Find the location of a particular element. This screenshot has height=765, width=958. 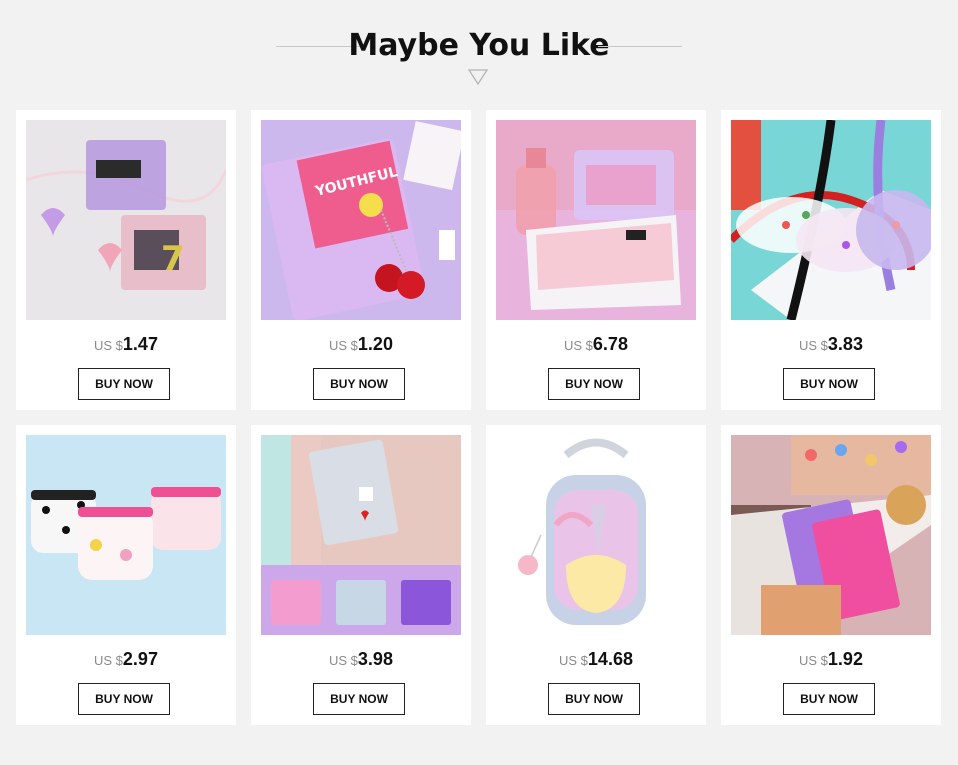

product-card: US $3.98 BUY NOW is located at coordinates (361, 575).